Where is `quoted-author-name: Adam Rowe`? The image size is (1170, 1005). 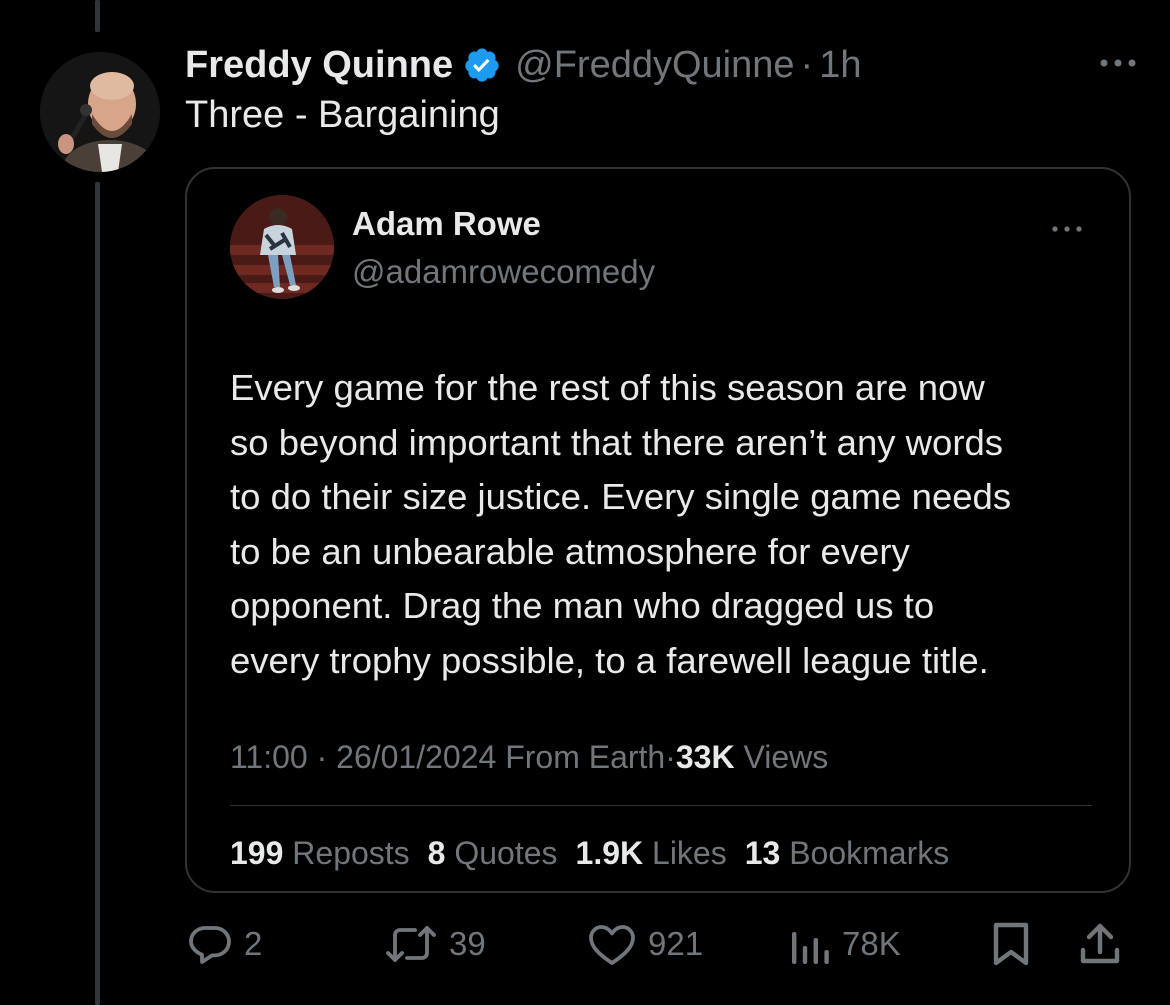 quoted-author-name: Adam Rowe is located at coordinates (446, 224).